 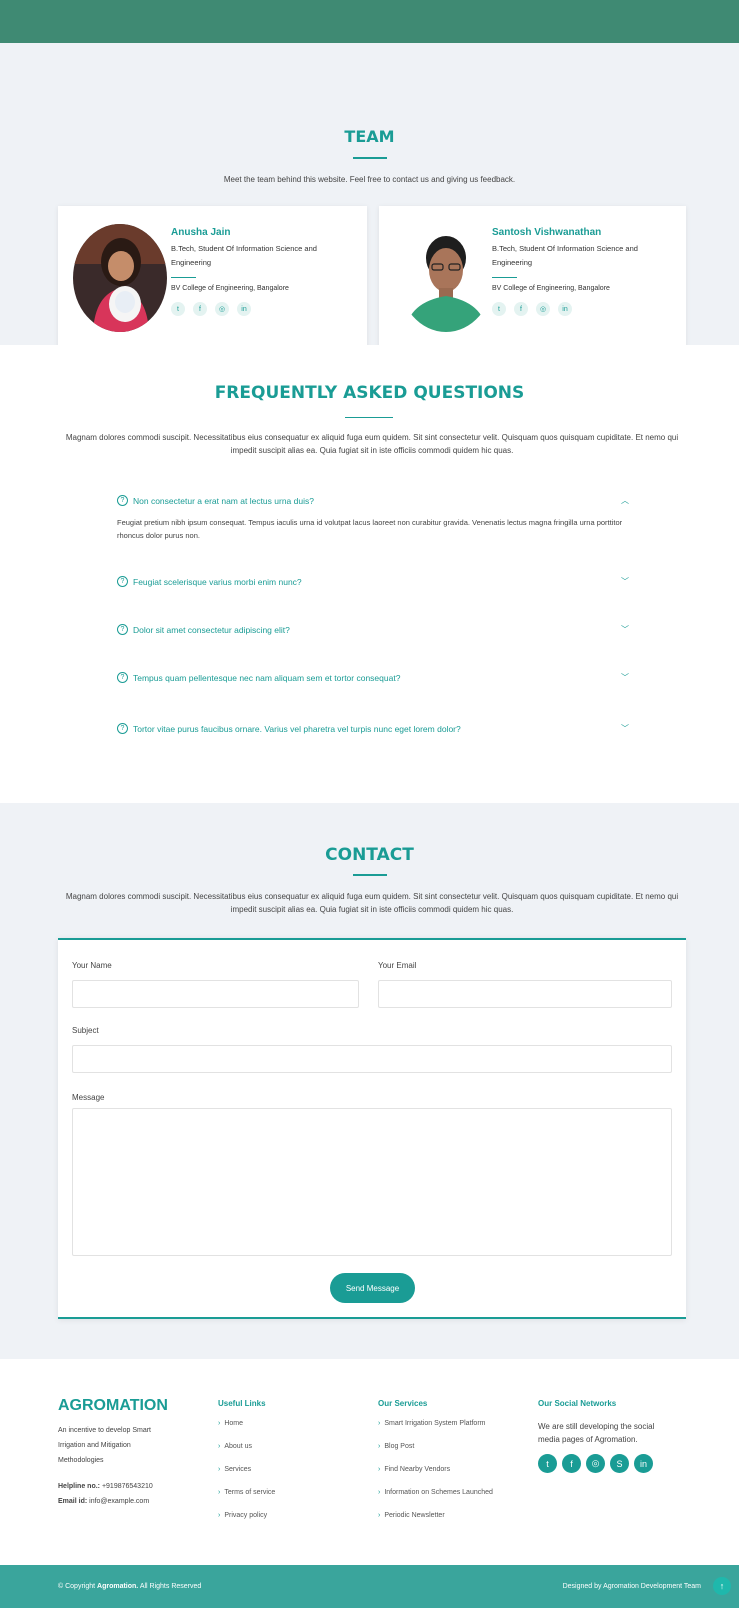 I want to click on footer-service-link: › Find Nearby Vendors, so click(x=435, y=1477).